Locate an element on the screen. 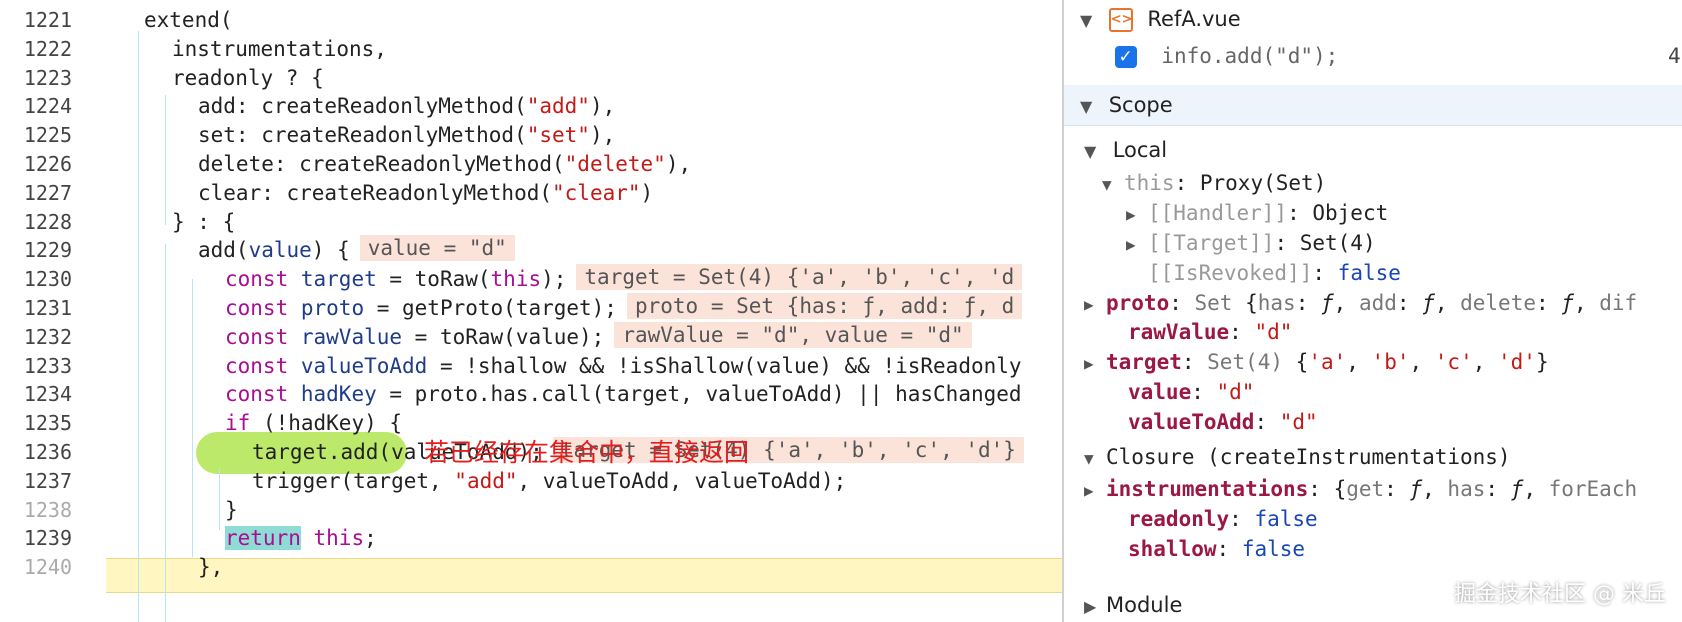  code-token: instrumentations, is located at coordinates (279, 48).